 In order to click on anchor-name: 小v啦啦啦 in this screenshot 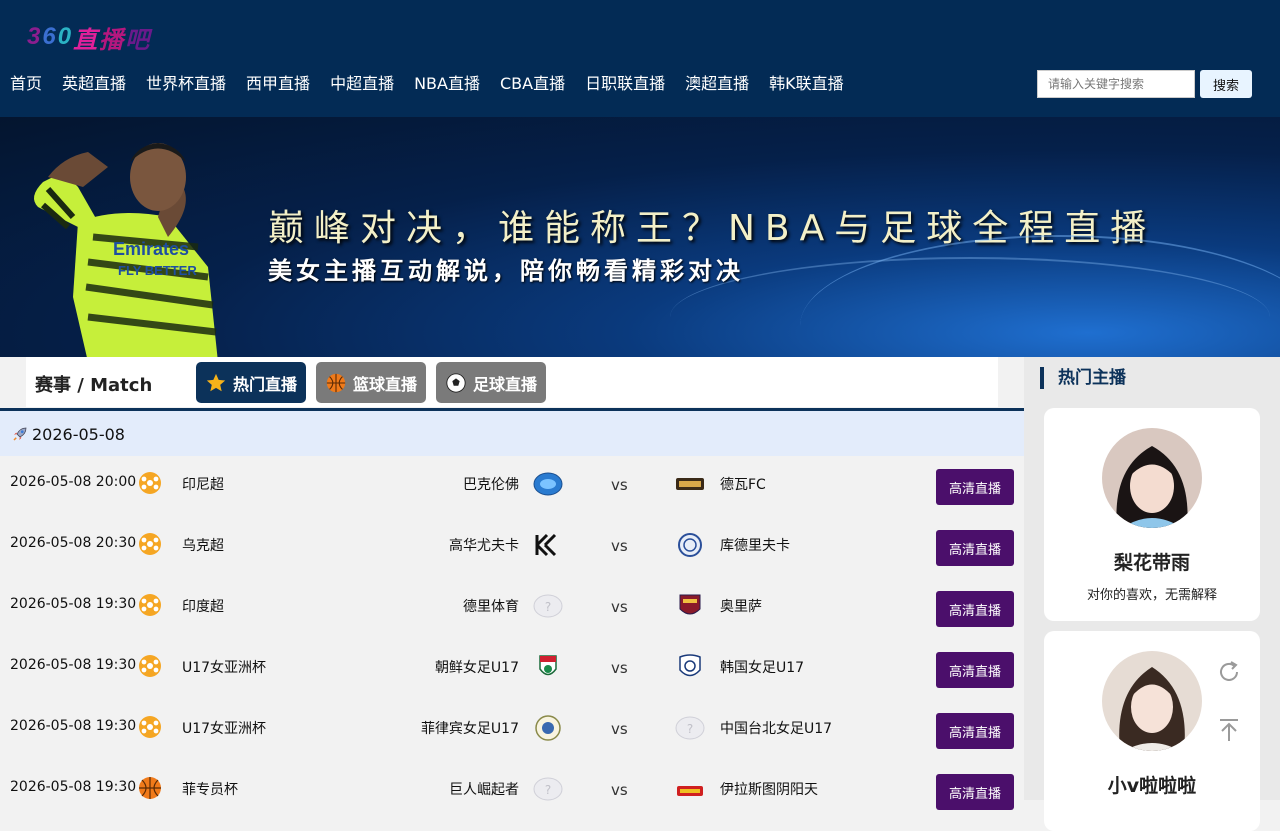, I will do `click(1152, 786)`.